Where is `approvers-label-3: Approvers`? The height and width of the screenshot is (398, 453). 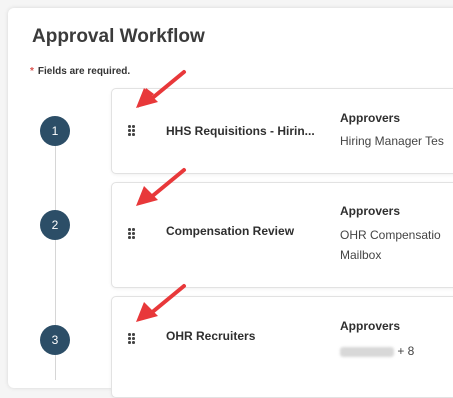 approvers-label-3: Approvers is located at coordinates (370, 326).